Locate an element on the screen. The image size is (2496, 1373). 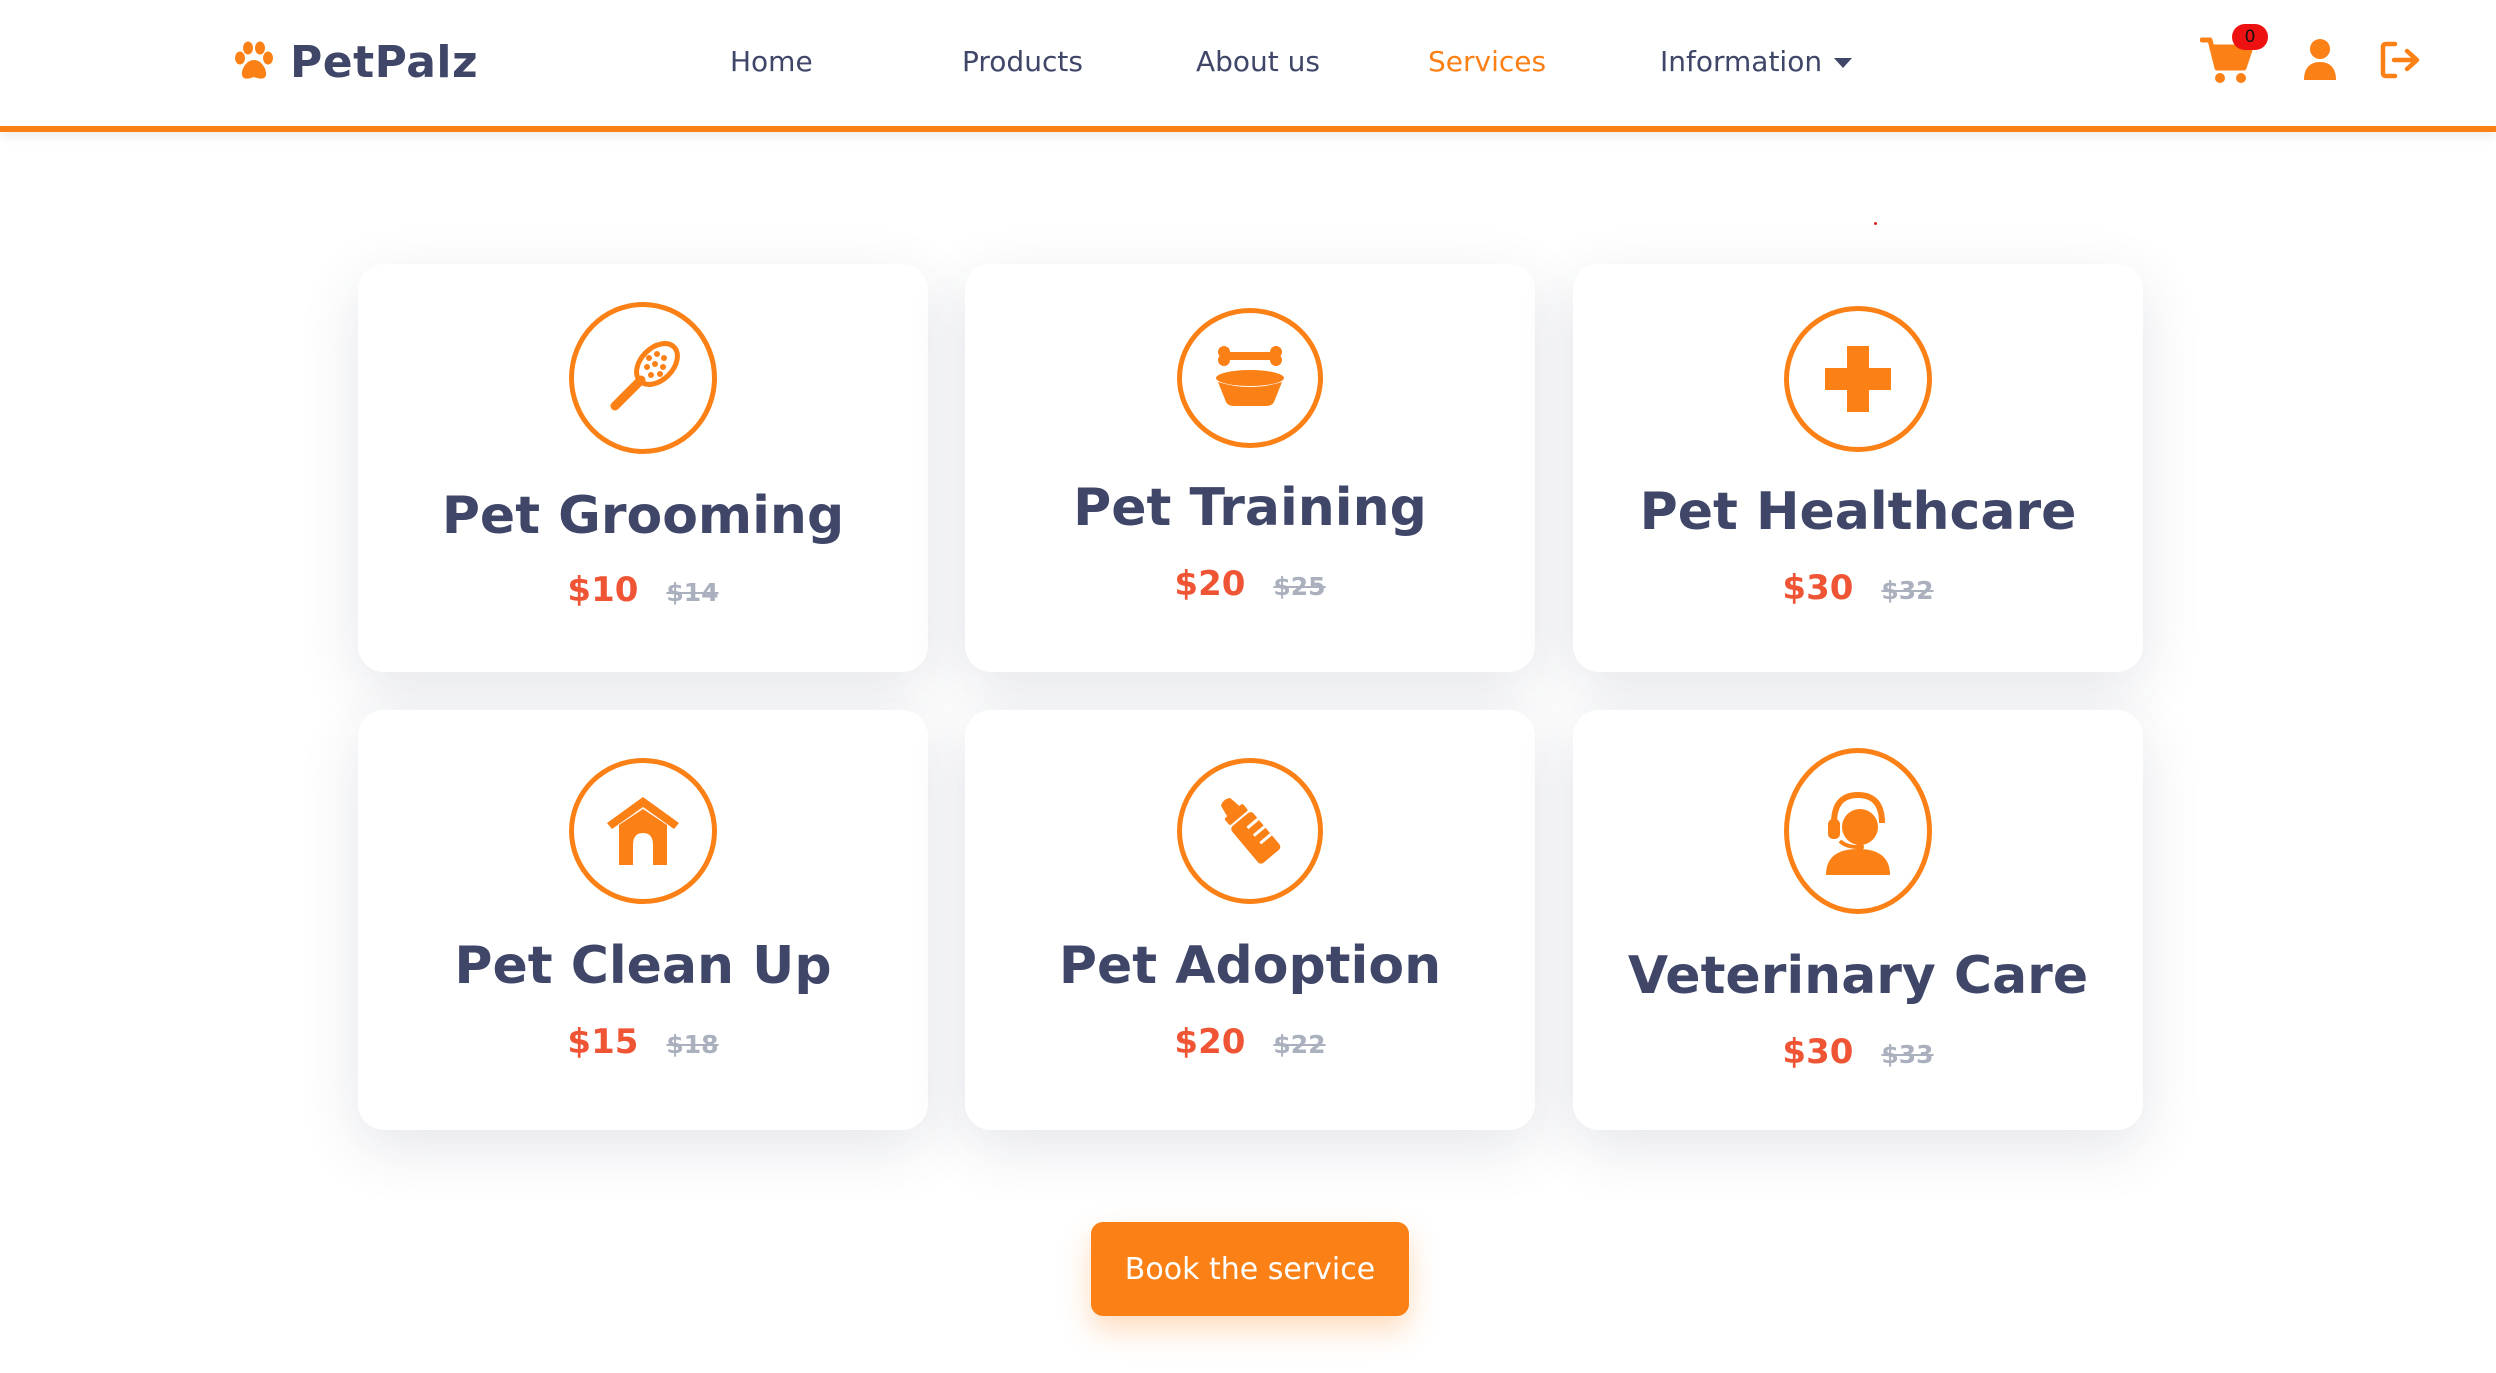
grooming-circle is located at coordinates (643, 378).